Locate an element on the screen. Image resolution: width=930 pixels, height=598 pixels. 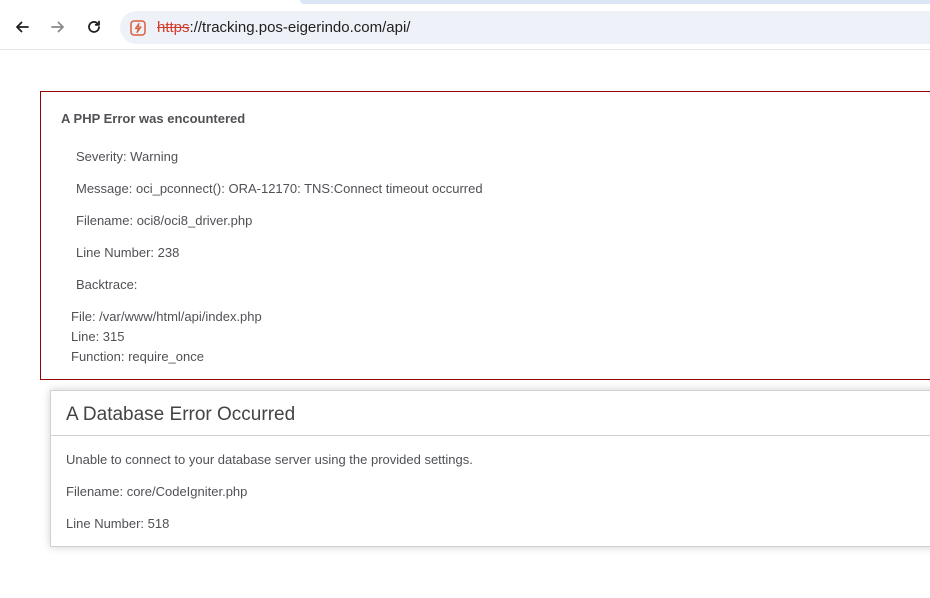
php-error-filename: Filename: oci8/oci8_driver.php is located at coordinates (164, 220).